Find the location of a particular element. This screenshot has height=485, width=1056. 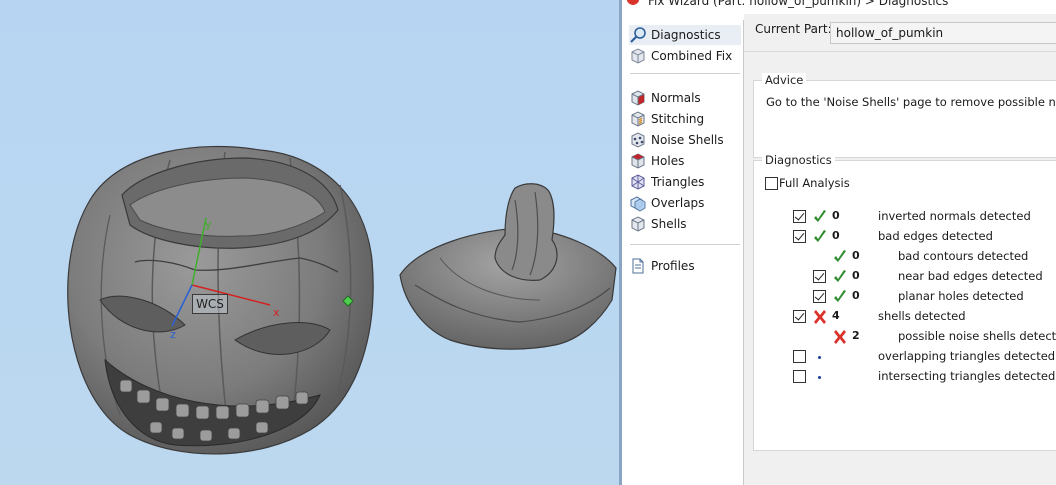

nav-item-combined-fix: Combined Fix is located at coordinates (685, 56).